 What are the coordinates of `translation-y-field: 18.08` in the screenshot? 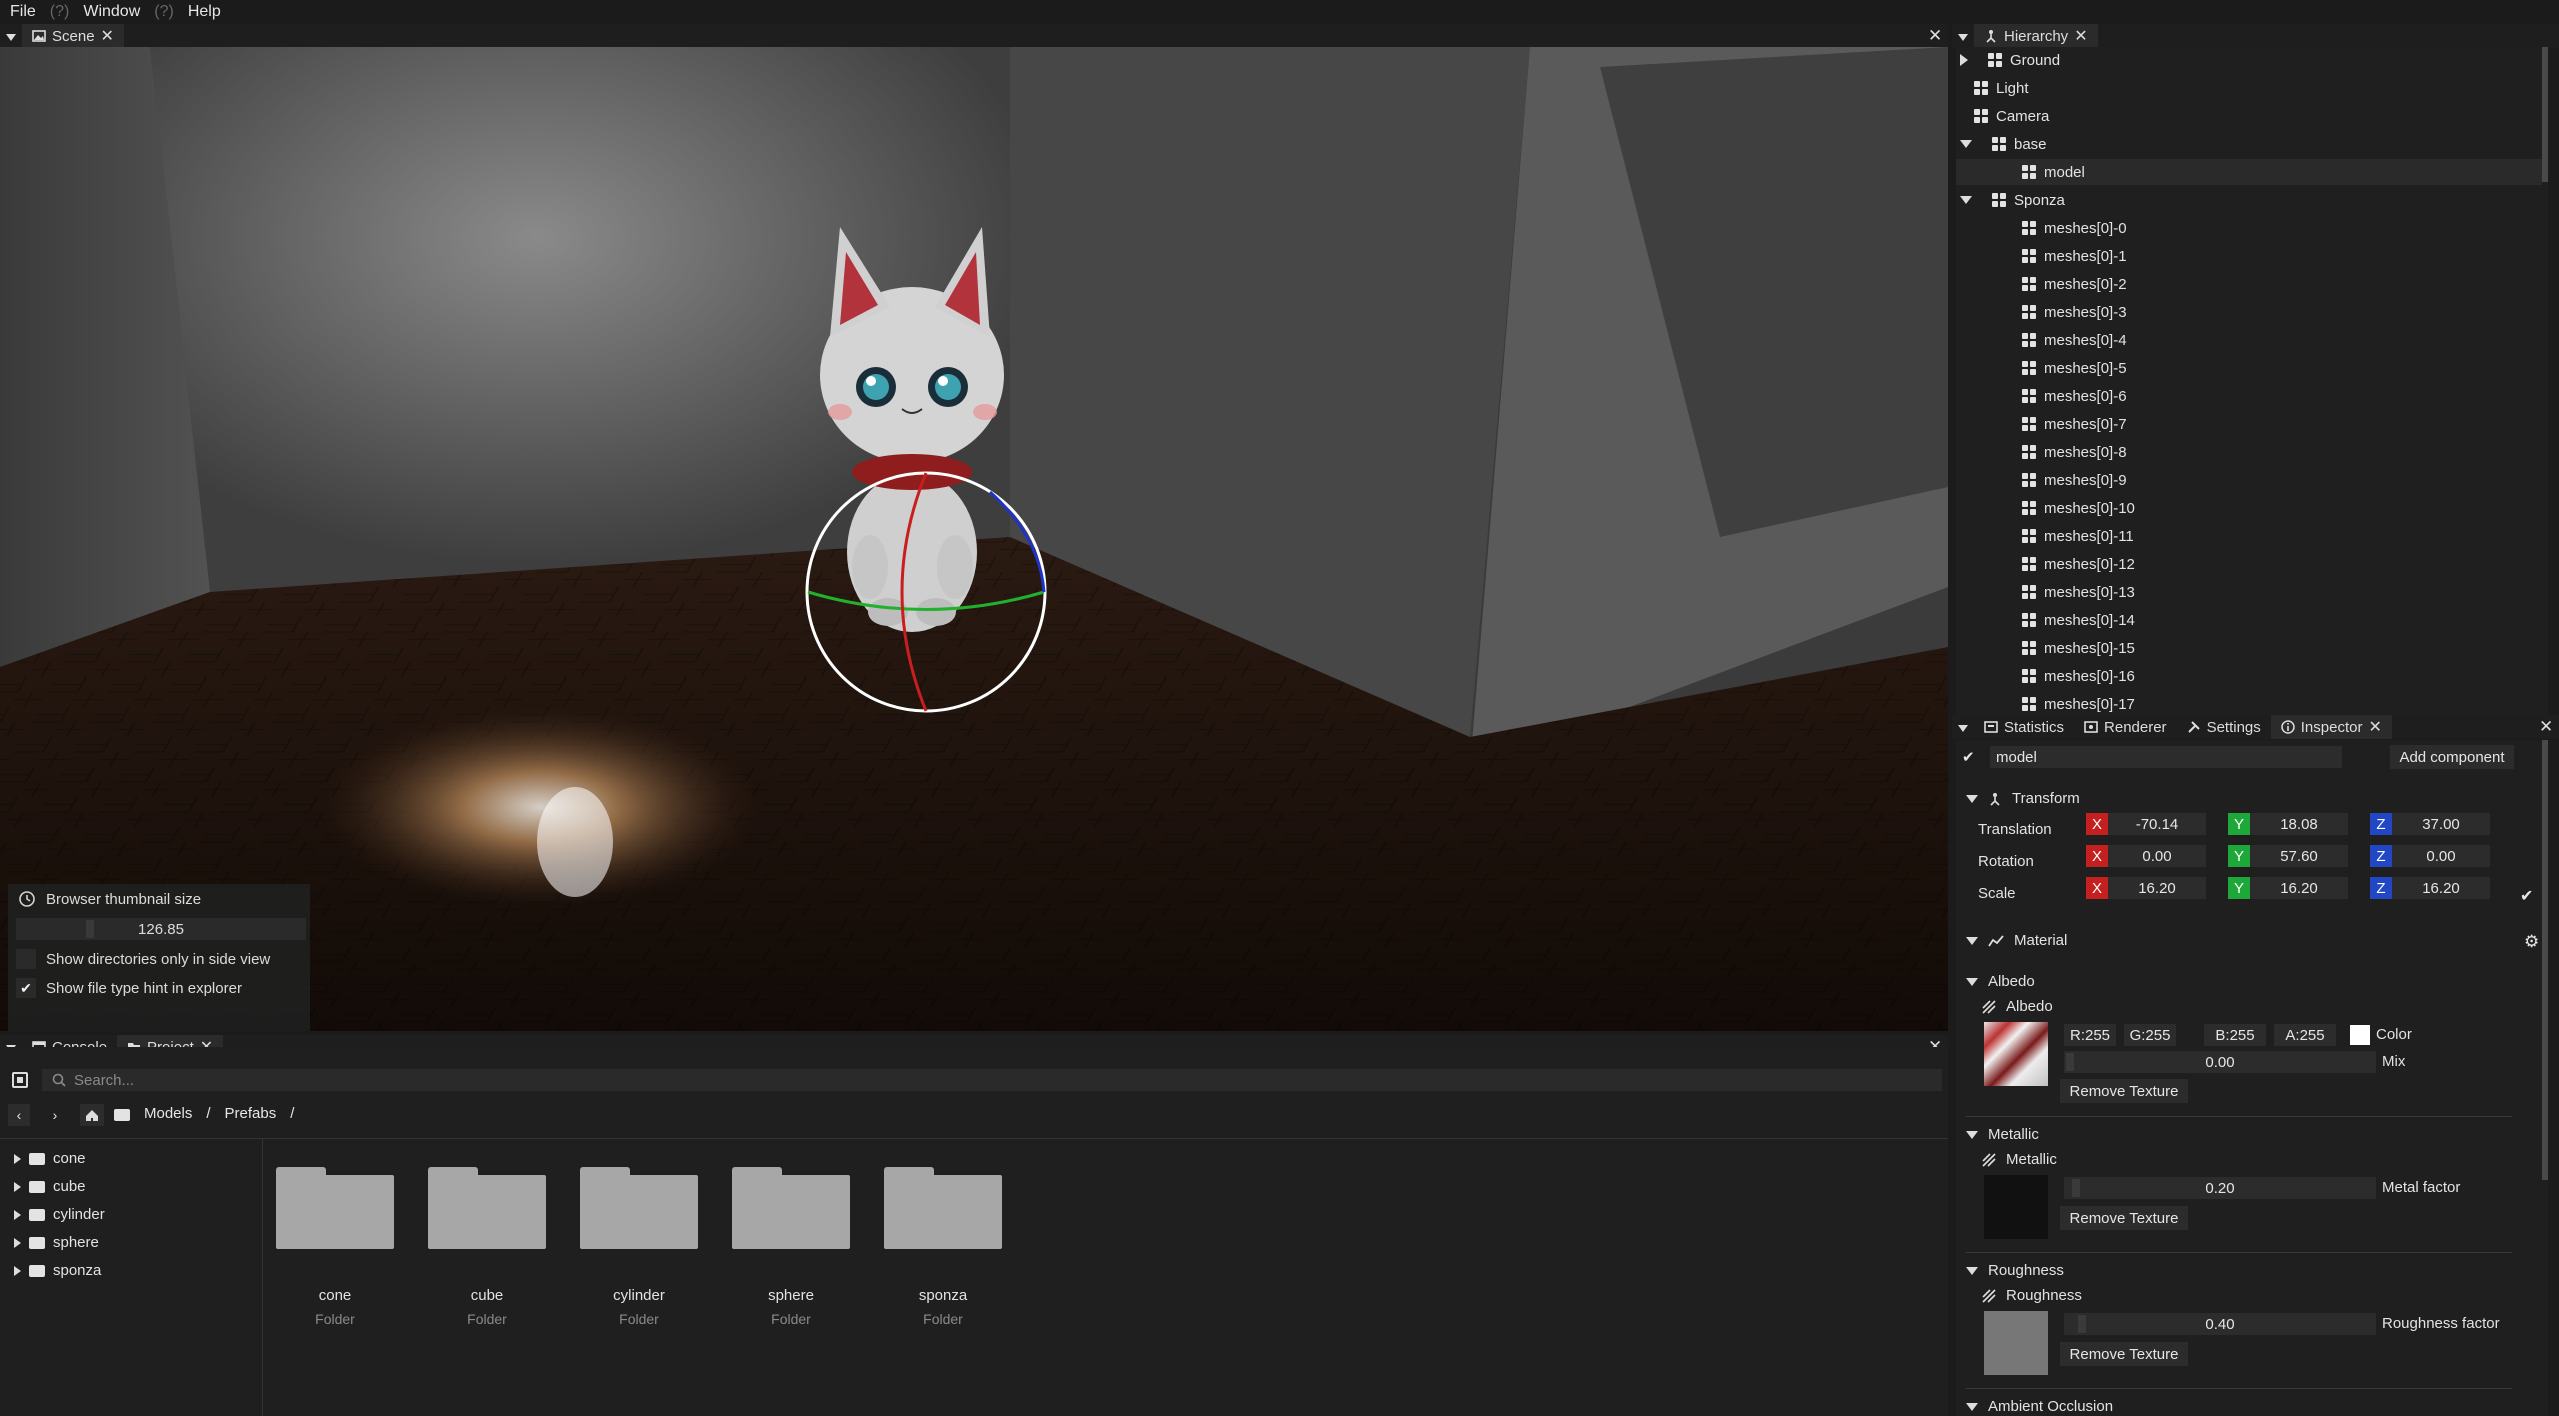 It's located at (2299, 824).